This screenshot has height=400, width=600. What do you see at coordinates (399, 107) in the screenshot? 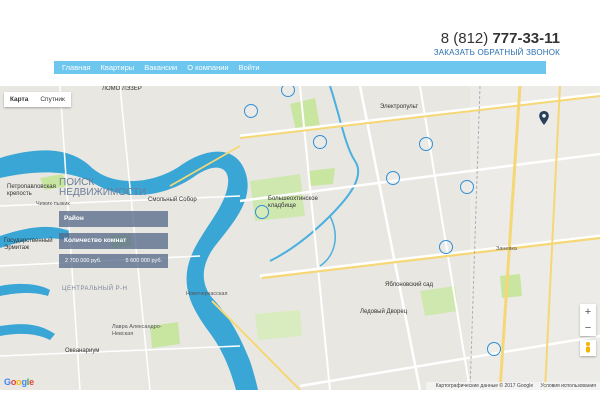
I see `map-label-elektropult: Электропульт` at bounding box center [399, 107].